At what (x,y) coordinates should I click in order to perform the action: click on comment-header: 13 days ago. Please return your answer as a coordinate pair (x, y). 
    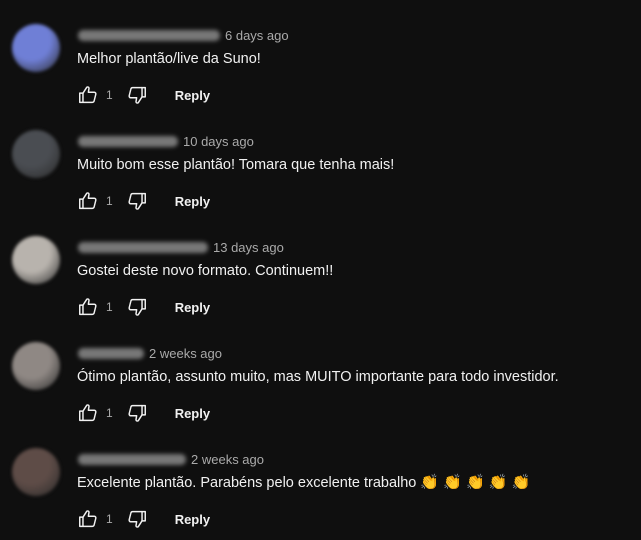
    Looking at the image, I should click on (181, 247).